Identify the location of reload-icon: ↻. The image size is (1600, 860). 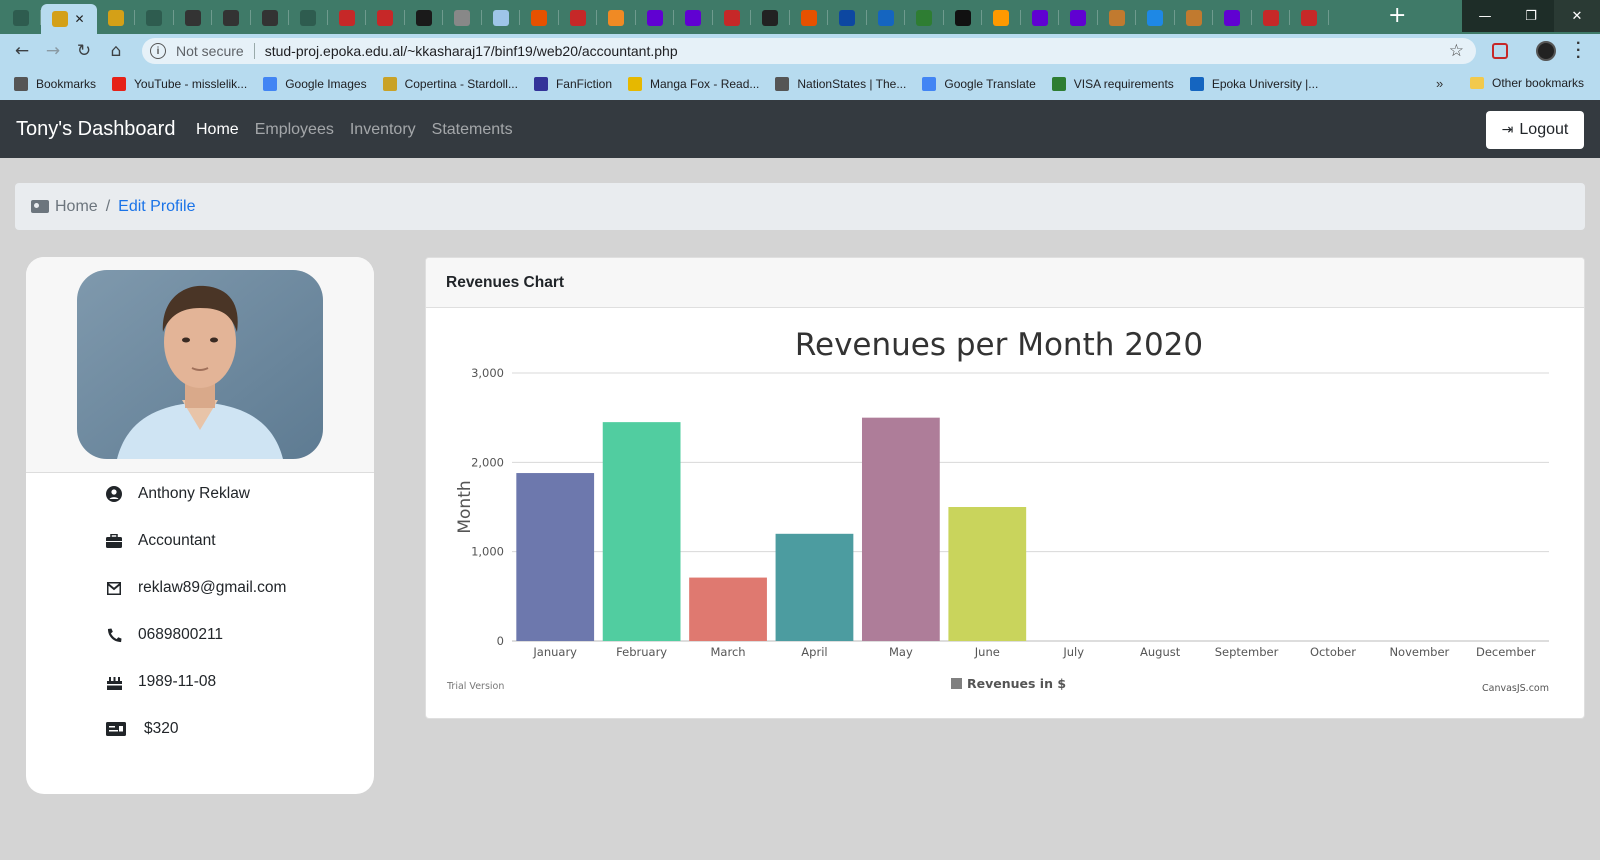
(84, 51).